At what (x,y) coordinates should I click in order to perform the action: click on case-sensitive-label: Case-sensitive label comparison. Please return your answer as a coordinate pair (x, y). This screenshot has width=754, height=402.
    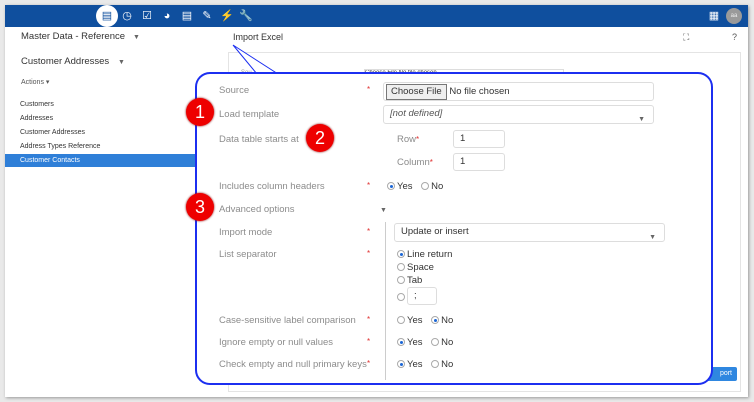
    Looking at the image, I should click on (287, 320).